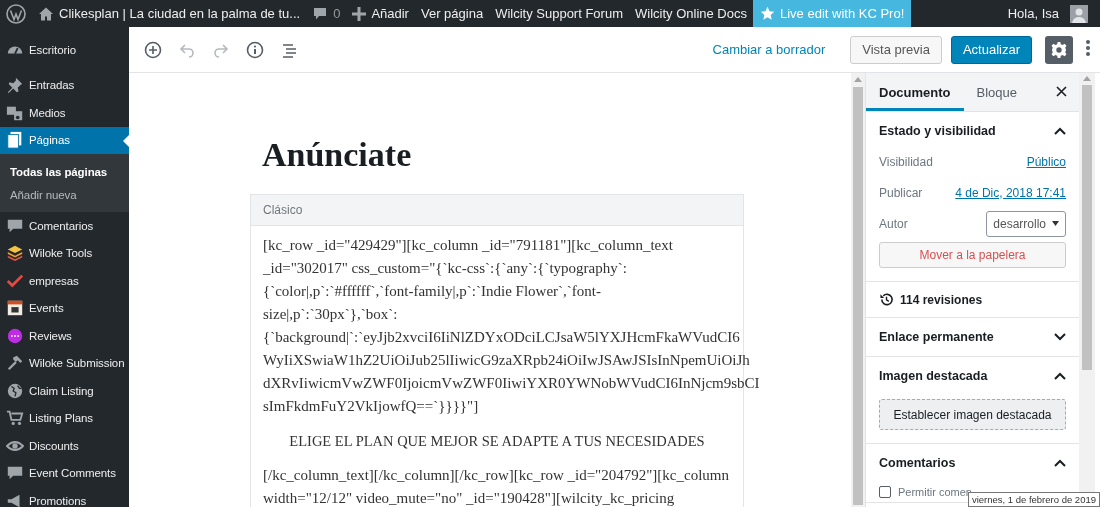  Describe the element at coordinates (496, 486) in the screenshot. I see `shortcode-text: [/kc_column_text][/kc_column][/kc_row][kc_row _id="204792"][kc_column width="12/12" video_mute="no" _id="190428"][wilcity_kc_pricing` at that location.